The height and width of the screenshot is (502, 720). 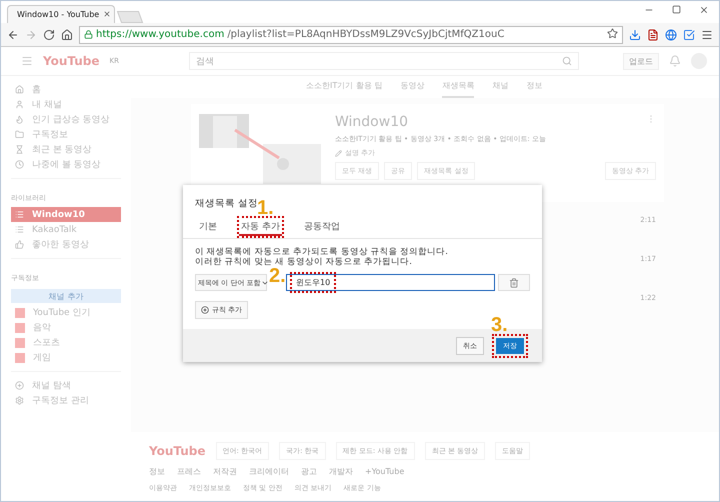 I want to click on channel-tab: 채널, so click(x=500, y=89).